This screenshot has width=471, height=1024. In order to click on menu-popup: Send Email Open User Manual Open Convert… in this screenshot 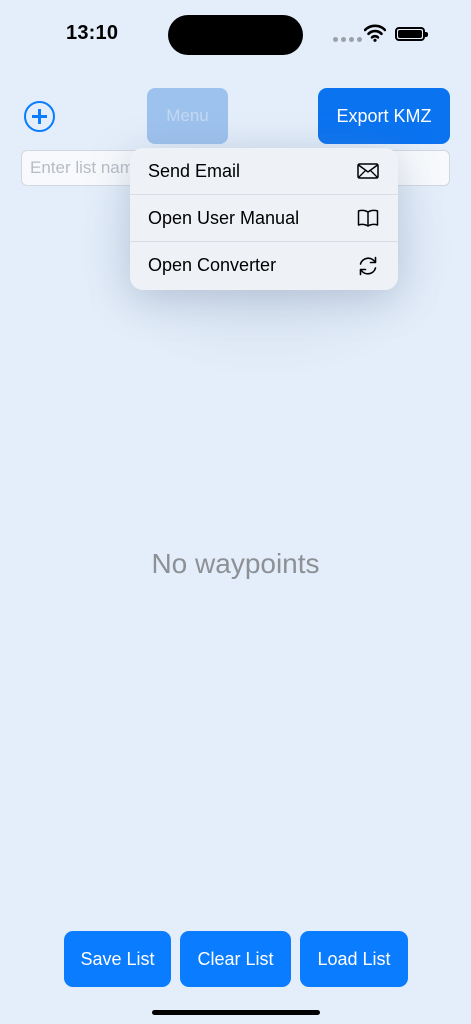, I will do `click(264, 219)`.